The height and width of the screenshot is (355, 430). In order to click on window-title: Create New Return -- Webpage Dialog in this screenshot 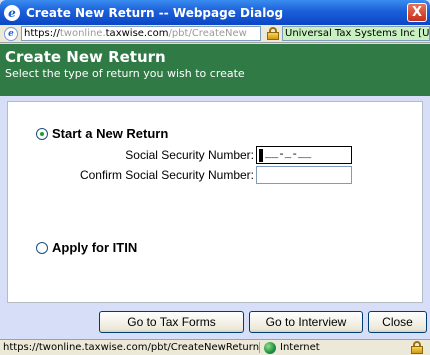, I will do `click(155, 12)`.